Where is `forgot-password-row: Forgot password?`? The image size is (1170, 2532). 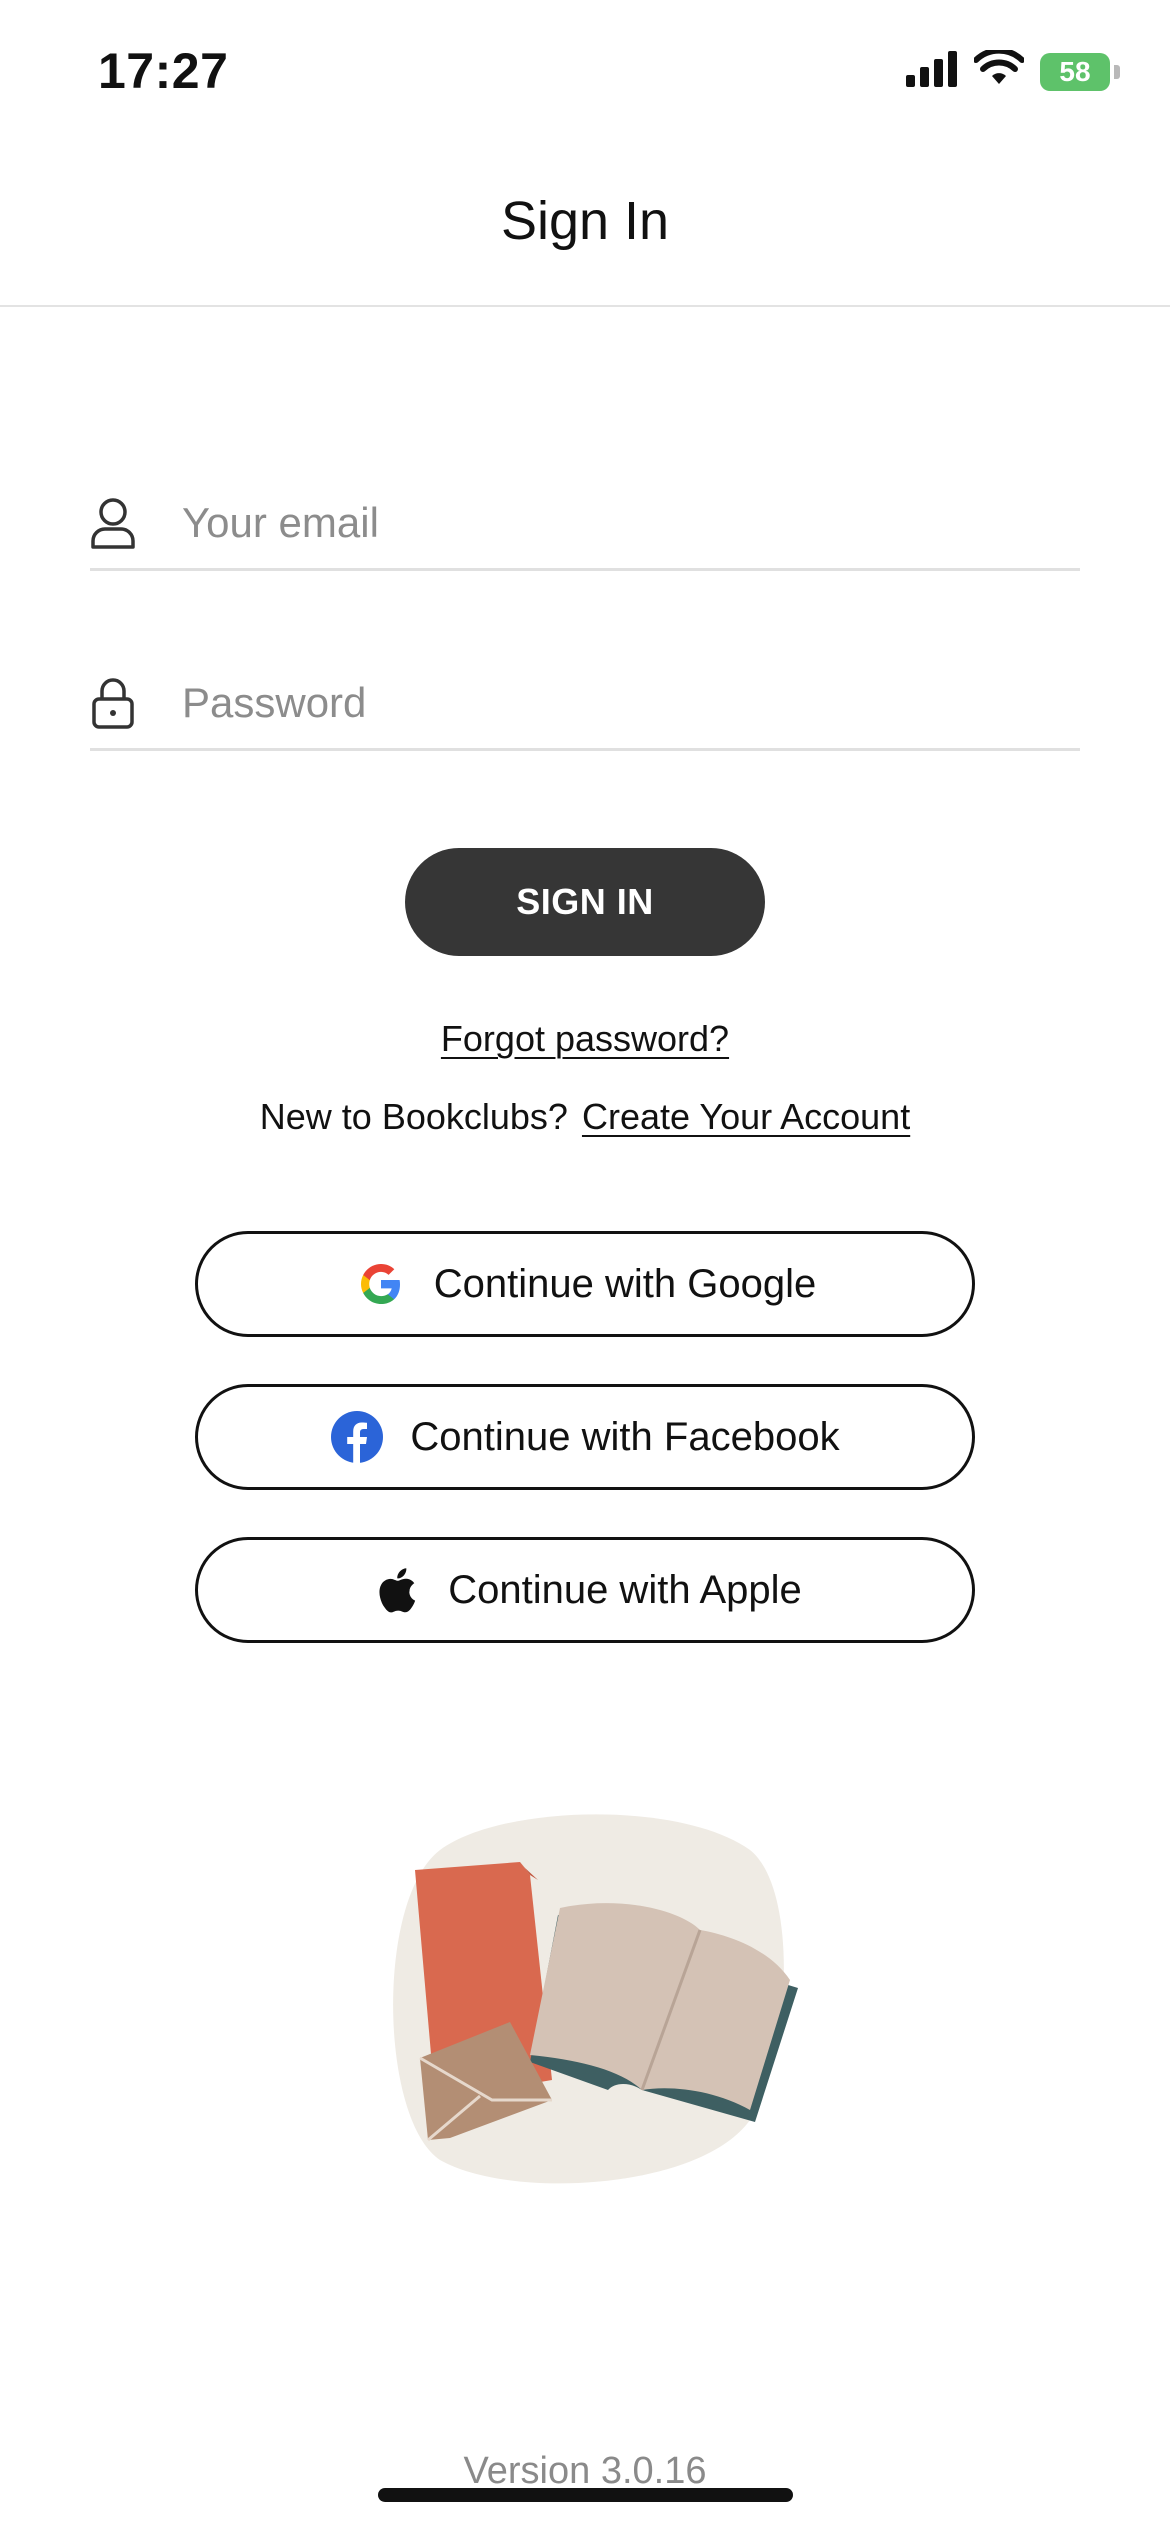
forgot-password-row: Forgot password? is located at coordinates (585, 1039).